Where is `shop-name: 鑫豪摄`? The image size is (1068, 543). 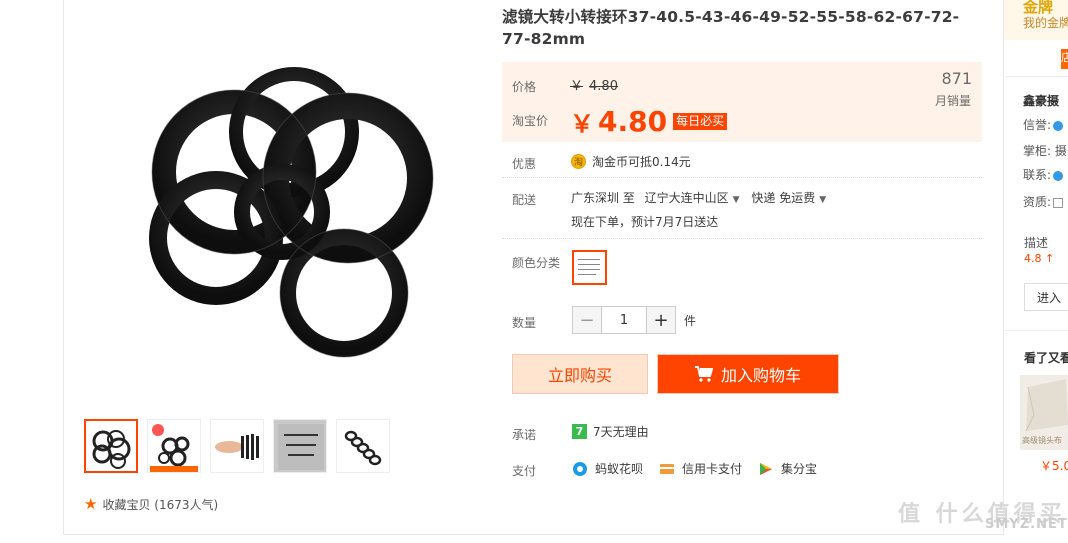
shop-name: 鑫豪摄 is located at coordinates (1041, 100).